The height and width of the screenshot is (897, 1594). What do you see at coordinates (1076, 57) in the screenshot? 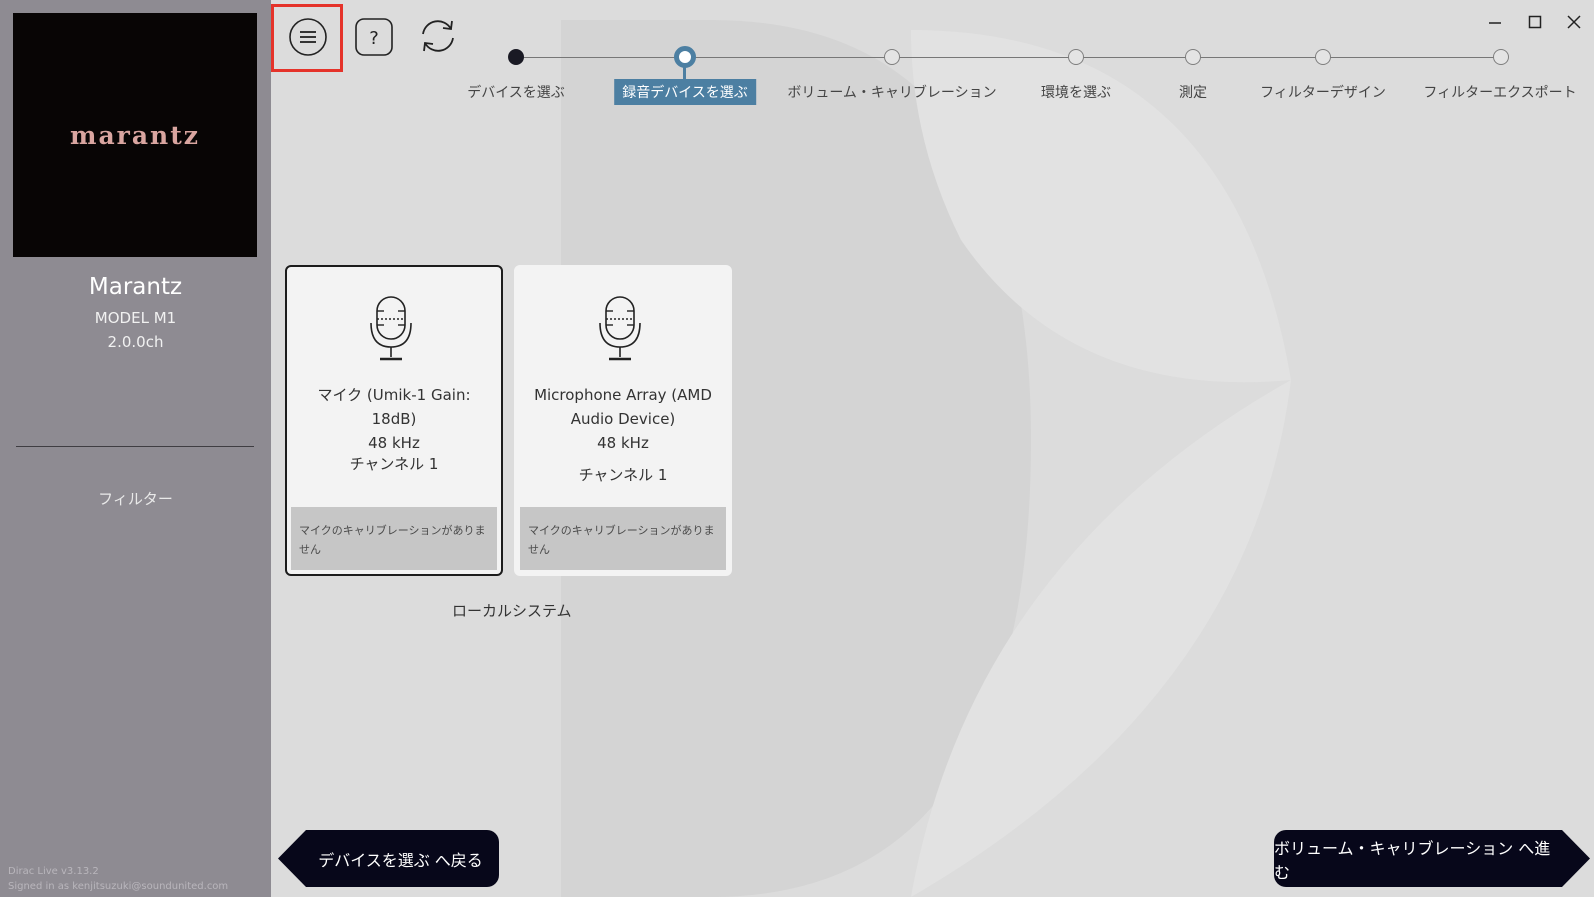
I see `step-dot-select-environment` at bounding box center [1076, 57].